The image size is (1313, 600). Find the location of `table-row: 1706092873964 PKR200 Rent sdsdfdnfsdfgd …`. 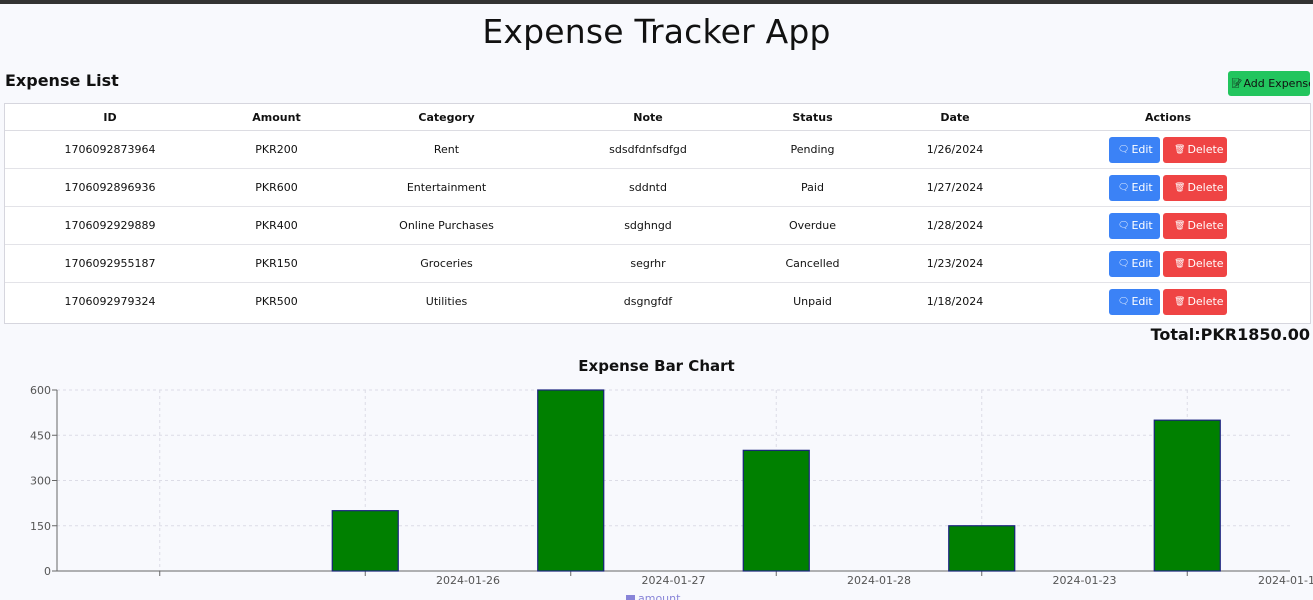

table-row: 1706092873964 PKR200 Rent sdsdfdnfsdfgd … is located at coordinates (657, 149).